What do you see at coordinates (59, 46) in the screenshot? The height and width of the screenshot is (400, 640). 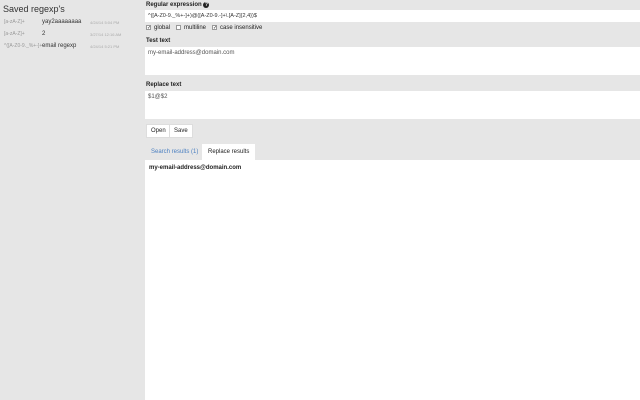 I see `saved-name: email regexp` at bounding box center [59, 46].